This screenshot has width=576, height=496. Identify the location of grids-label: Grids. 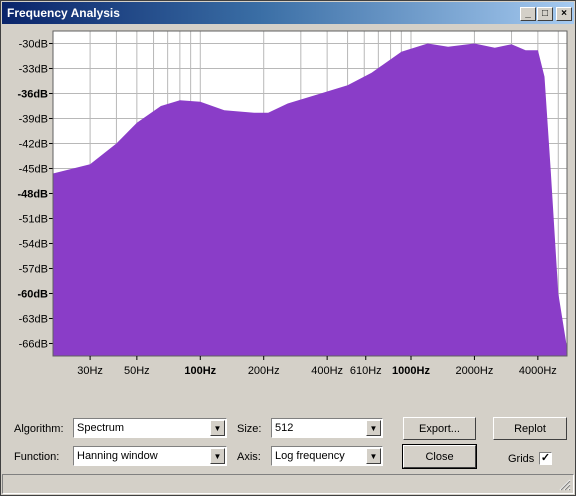
(521, 459).